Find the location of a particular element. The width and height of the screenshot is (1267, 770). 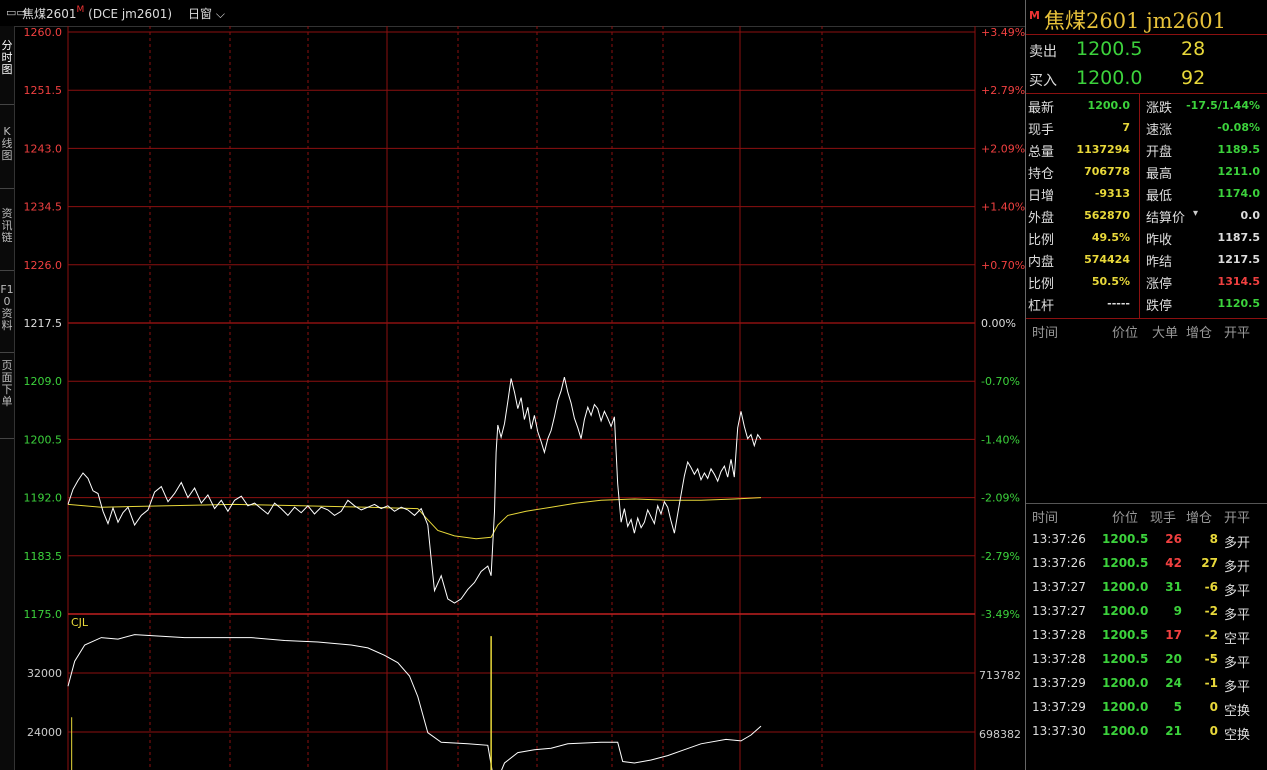

stat-label: 跌停 is located at coordinates (1159, 306).